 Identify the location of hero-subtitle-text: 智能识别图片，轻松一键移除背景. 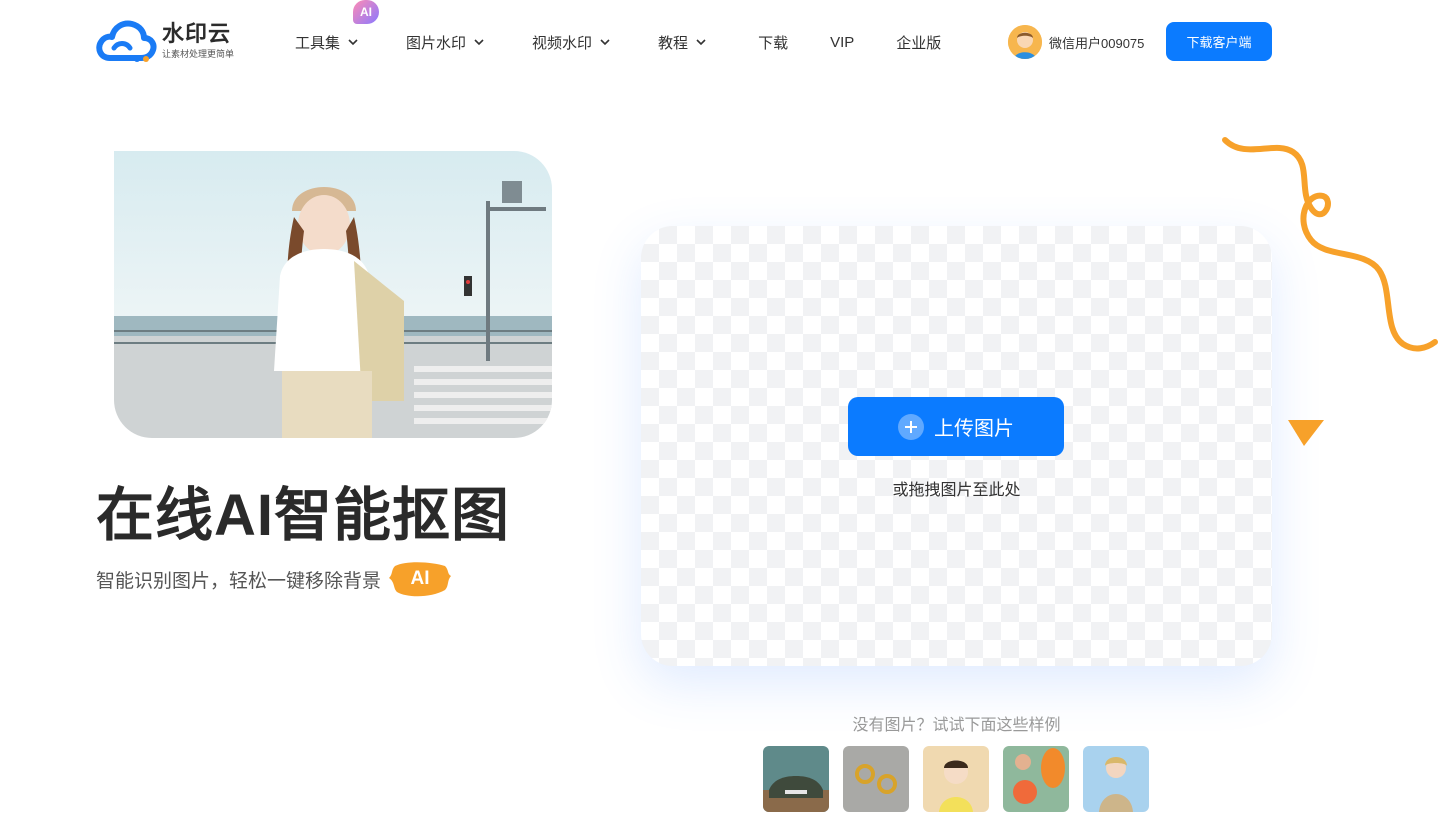
(239, 581).